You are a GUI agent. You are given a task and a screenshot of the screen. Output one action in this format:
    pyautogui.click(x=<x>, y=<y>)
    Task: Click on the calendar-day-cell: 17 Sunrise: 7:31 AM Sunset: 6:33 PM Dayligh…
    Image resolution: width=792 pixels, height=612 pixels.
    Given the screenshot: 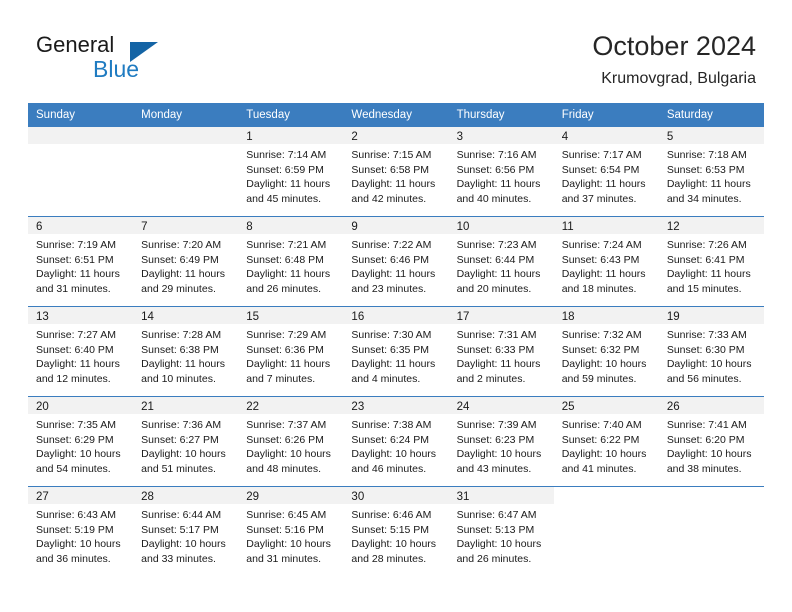 What is the action you would take?
    pyautogui.click(x=501, y=351)
    